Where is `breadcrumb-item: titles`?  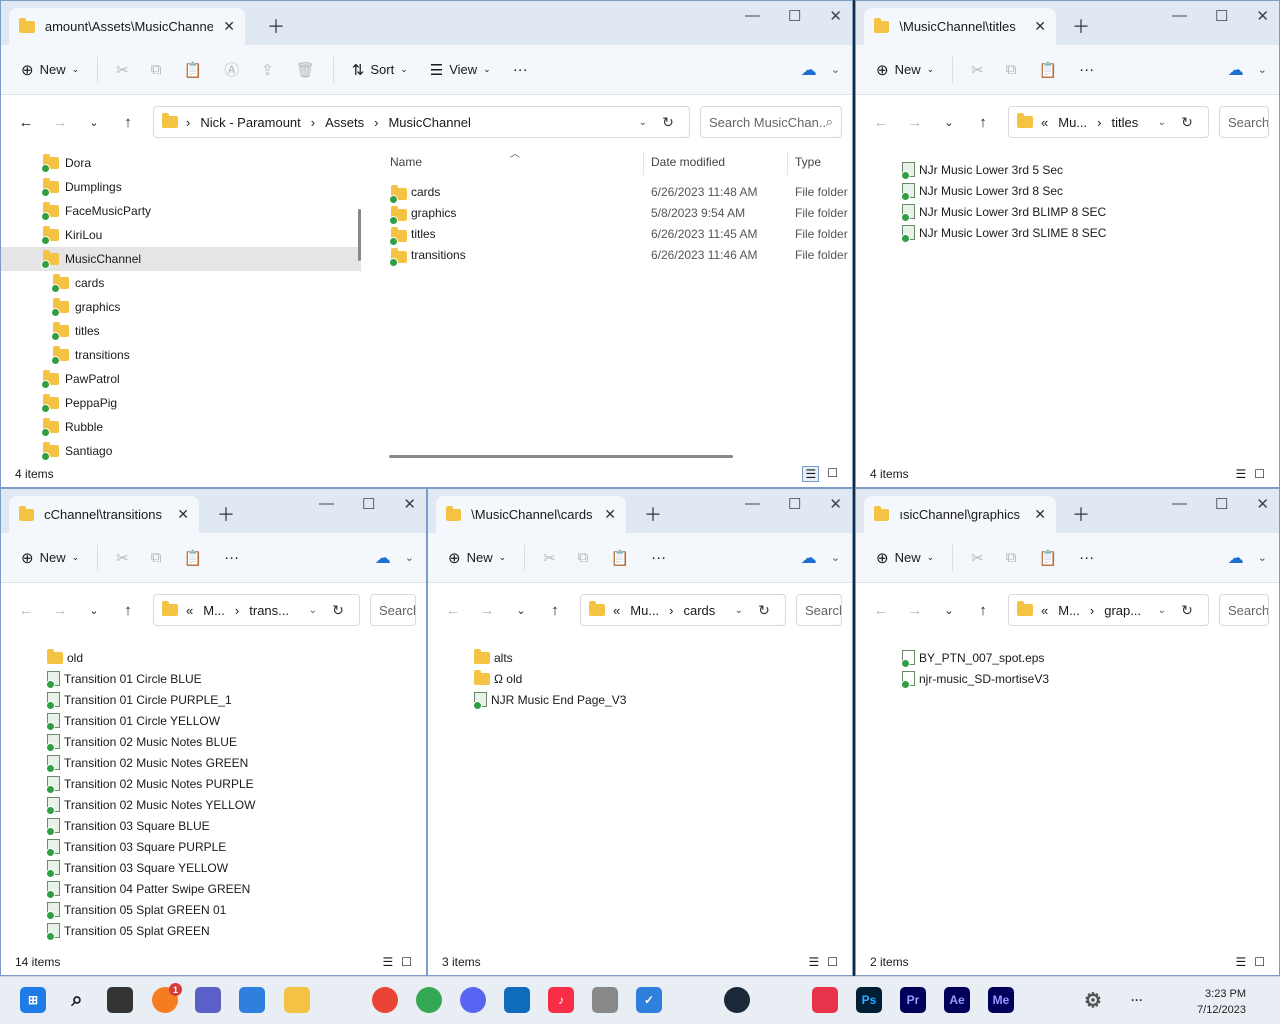
breadcrumb-item: titles is located at coordinates (1124, 122).